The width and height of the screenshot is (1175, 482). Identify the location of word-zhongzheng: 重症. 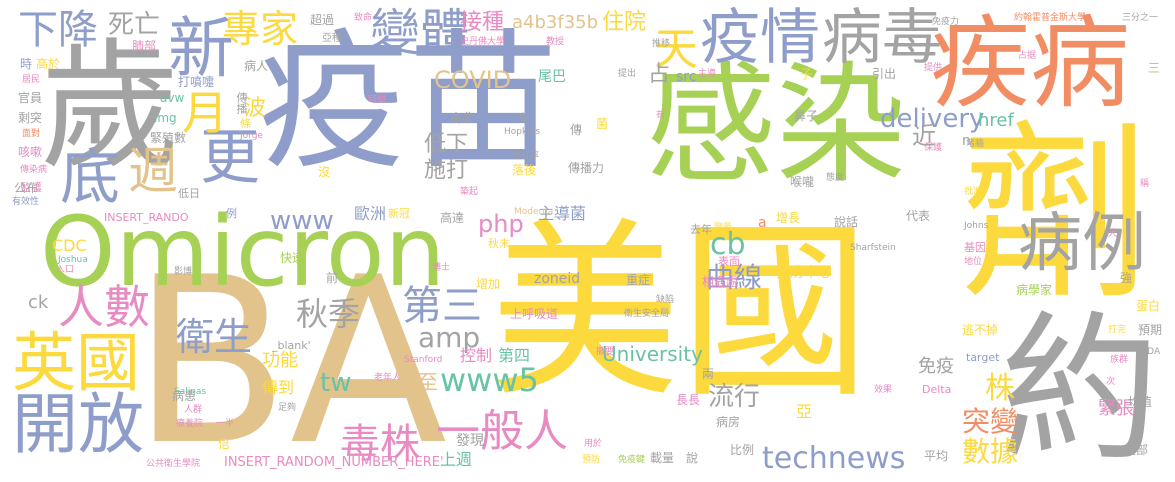
(638, 280).